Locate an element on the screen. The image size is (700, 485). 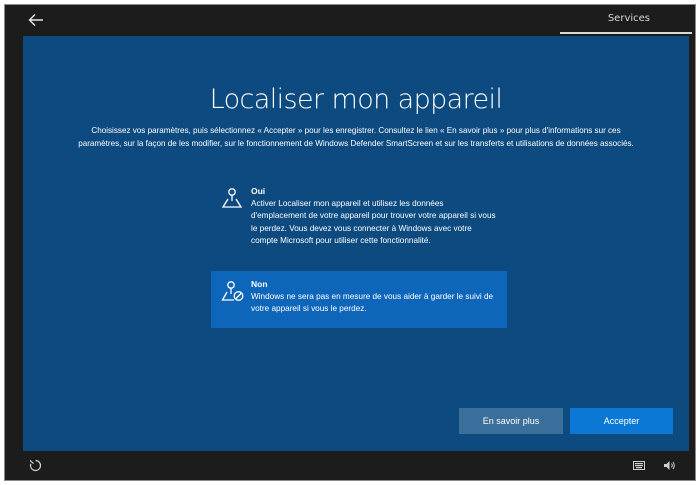
ease-of-access-icon is located at coordinates (35, 465).